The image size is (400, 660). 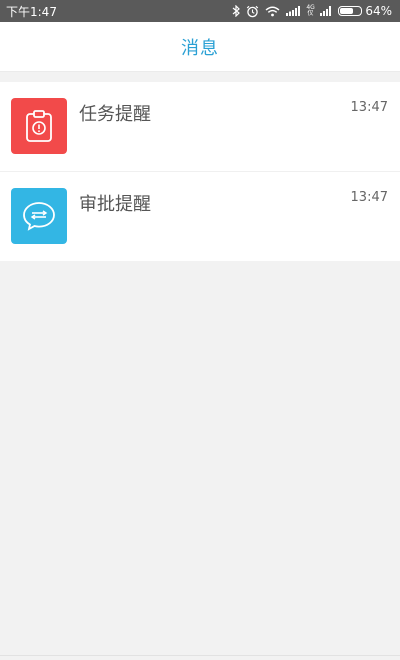 I want to click on approval-chat-icon, so click(x=39, y=216).